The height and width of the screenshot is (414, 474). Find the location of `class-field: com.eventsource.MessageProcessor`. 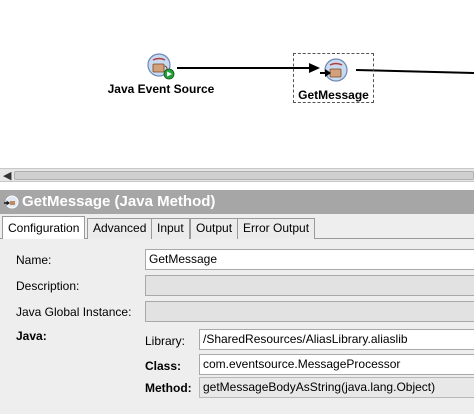

class-field: com.eventsource.MessageProcessor is located at coordinates (336, 364).